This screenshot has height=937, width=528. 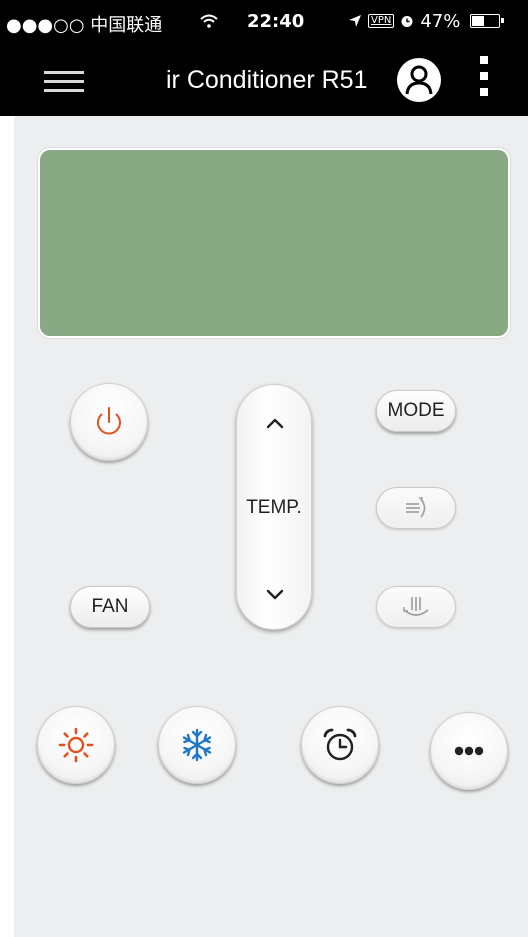 I want to click on power-icon, so click(x=109, y=421).